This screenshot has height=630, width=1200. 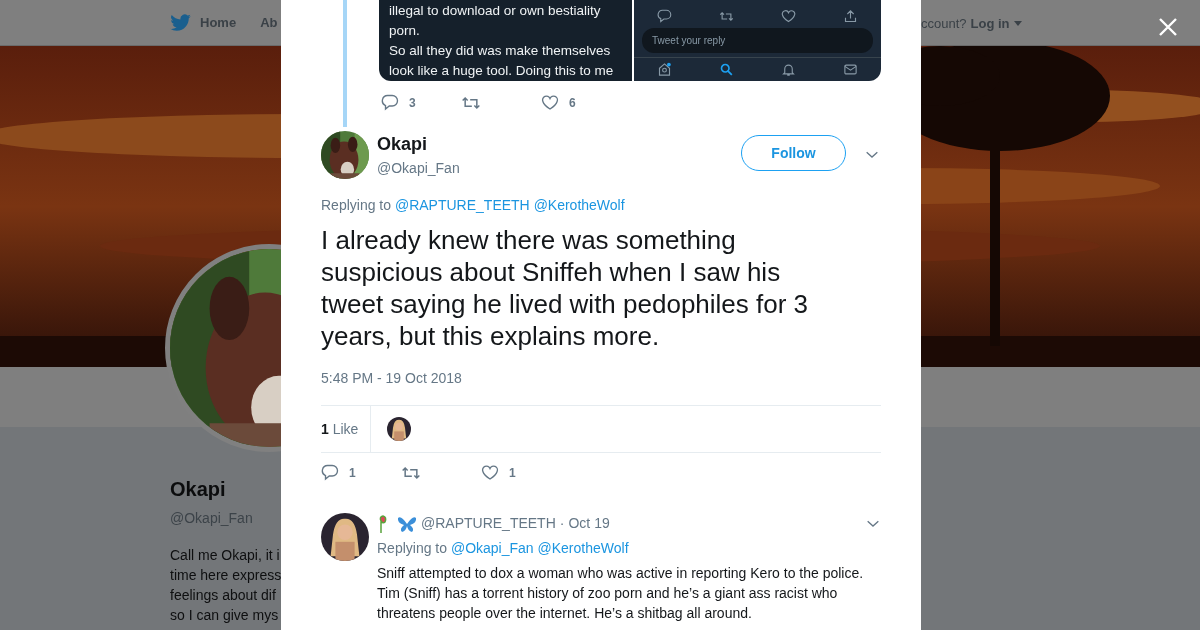 What do you see at coordinates (407, 523) in the screenshot?
I see `butterfly-icon` at bounding box center [407, 523].